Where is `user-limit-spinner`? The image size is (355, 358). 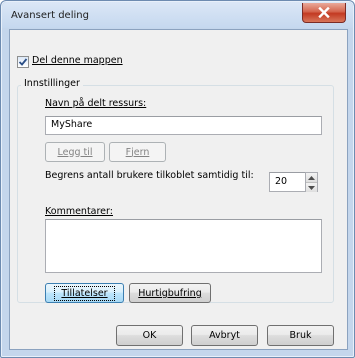 user-limit-spinner is located at coordinates (311, 182).